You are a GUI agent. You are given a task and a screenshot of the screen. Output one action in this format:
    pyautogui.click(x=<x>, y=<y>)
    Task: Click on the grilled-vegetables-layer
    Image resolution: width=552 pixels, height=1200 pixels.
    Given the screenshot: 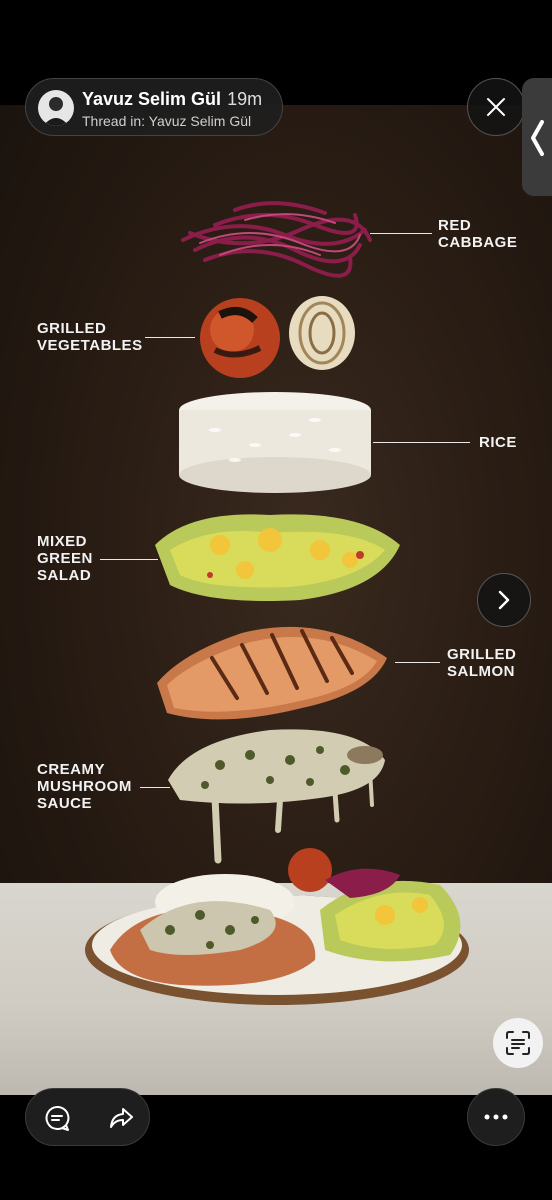 What is the action you would take?
    pyautogui.click(x=277, y=337)
    